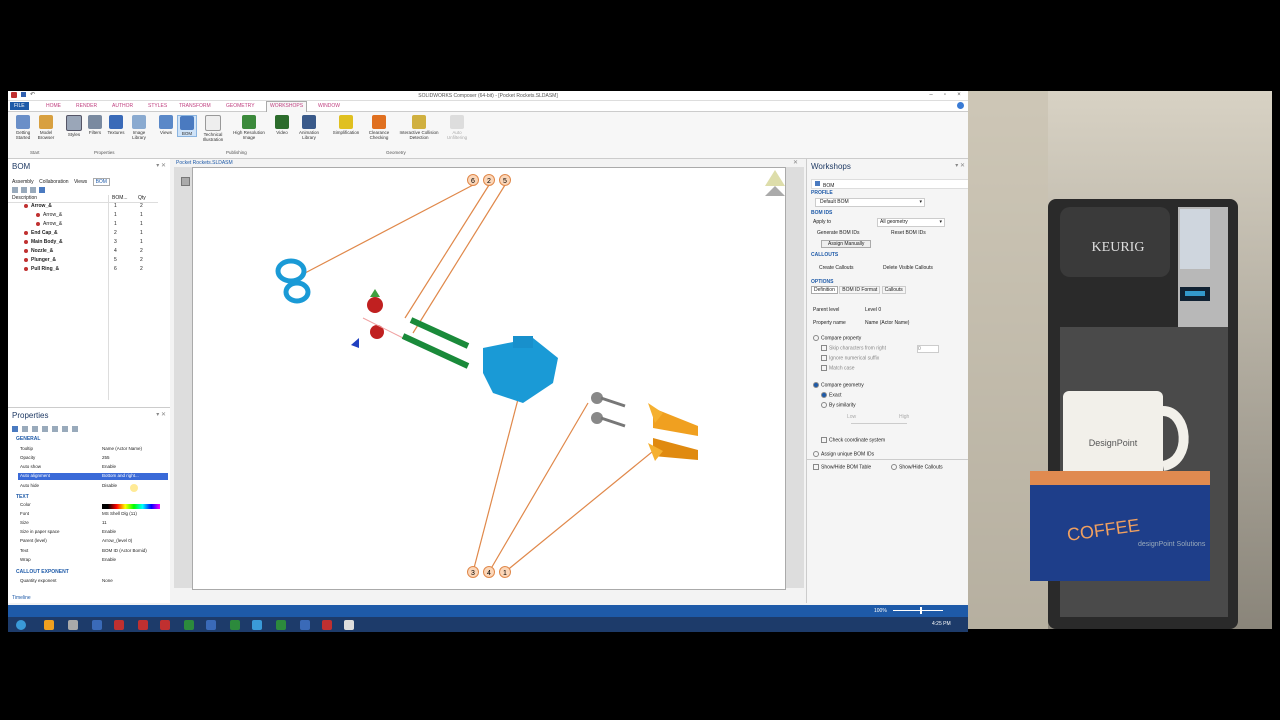 The width and height of the screenshot is (1280, 720). I want to click on property-value: Enable, so click(109, 466).